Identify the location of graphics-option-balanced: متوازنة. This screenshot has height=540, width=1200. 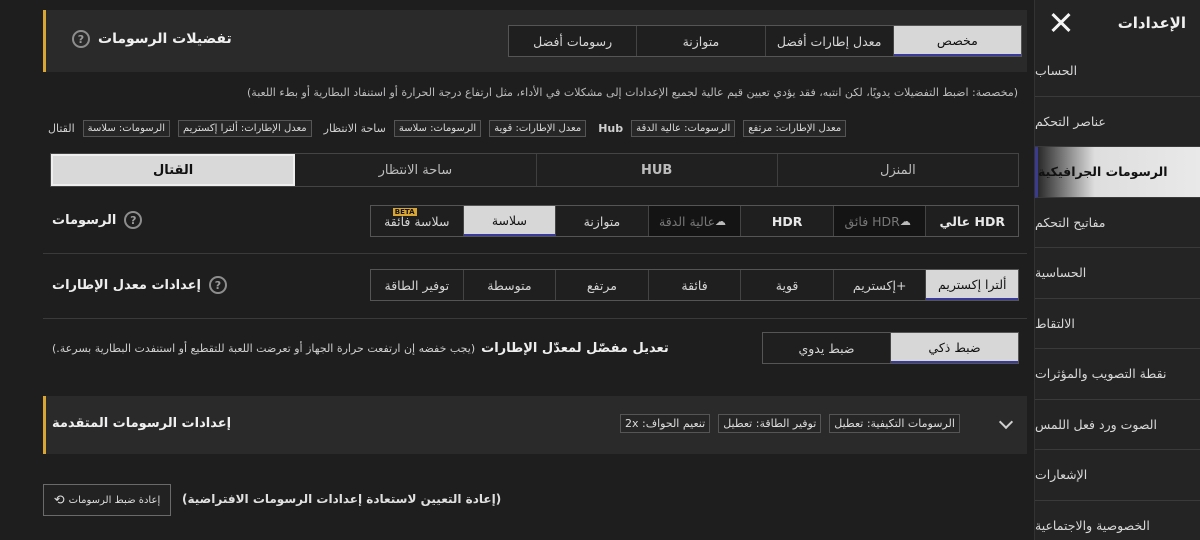
(602, 221).